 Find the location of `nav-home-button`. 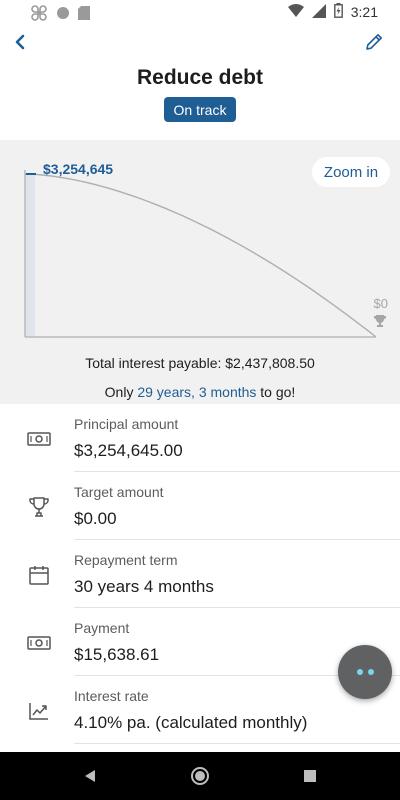

nav-home-button is located at coordinates (200, 776).